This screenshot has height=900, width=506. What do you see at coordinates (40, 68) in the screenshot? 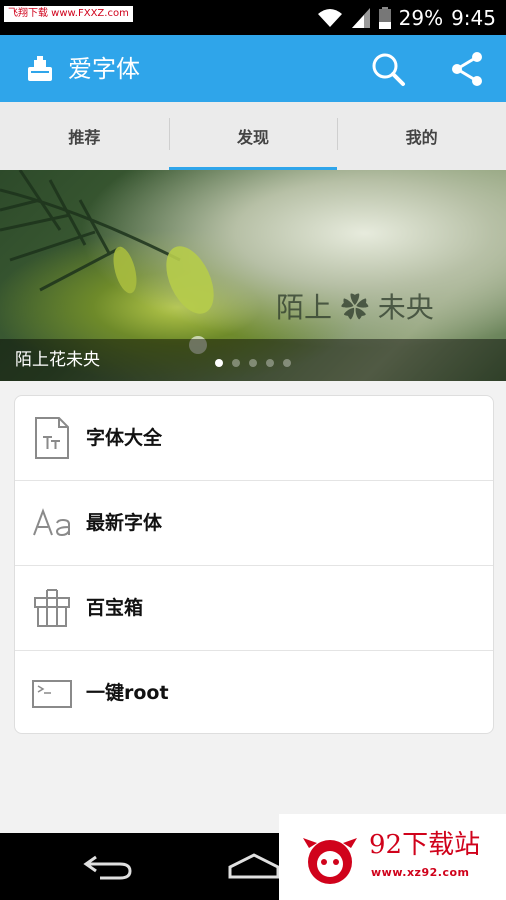
I see `app-logo-icon` at bounding box center [40, 68].